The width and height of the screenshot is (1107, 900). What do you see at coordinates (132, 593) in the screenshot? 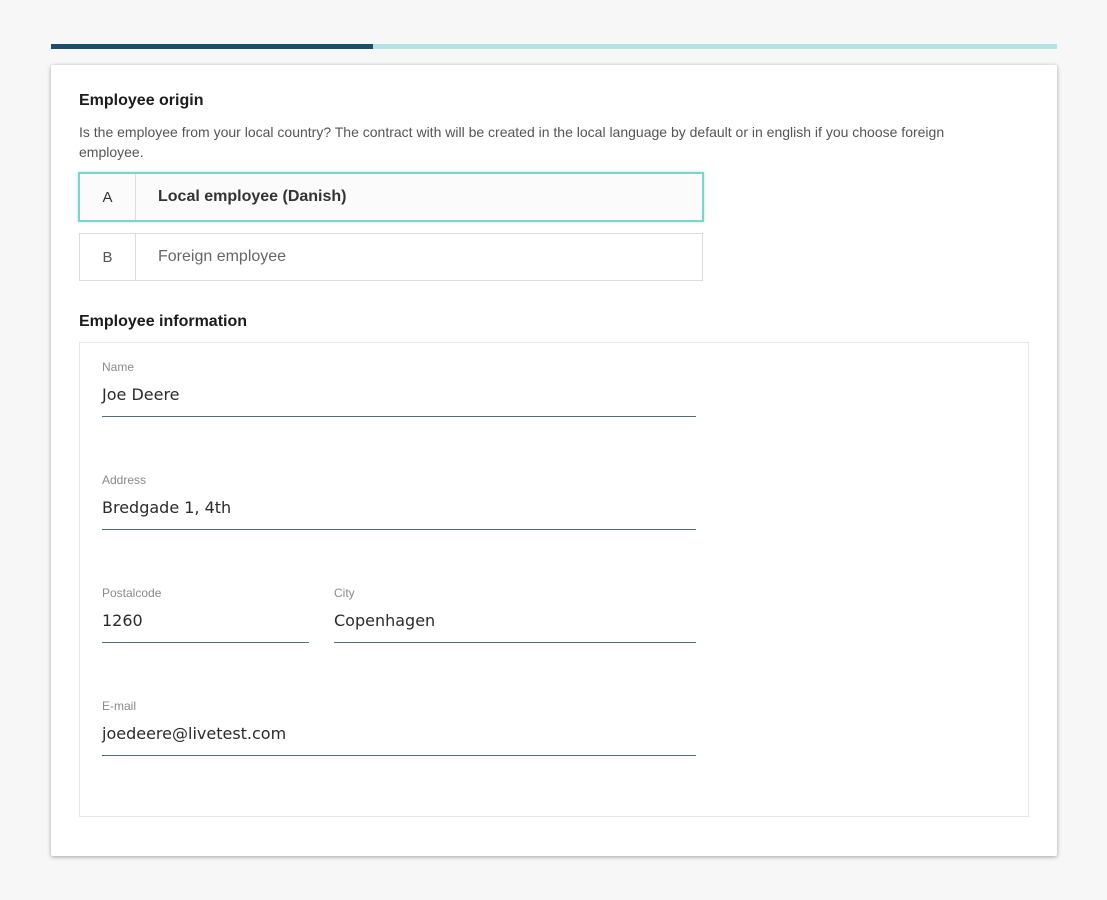
I see `postalcode-label: Postalcode` at bounding box center [132, 593].